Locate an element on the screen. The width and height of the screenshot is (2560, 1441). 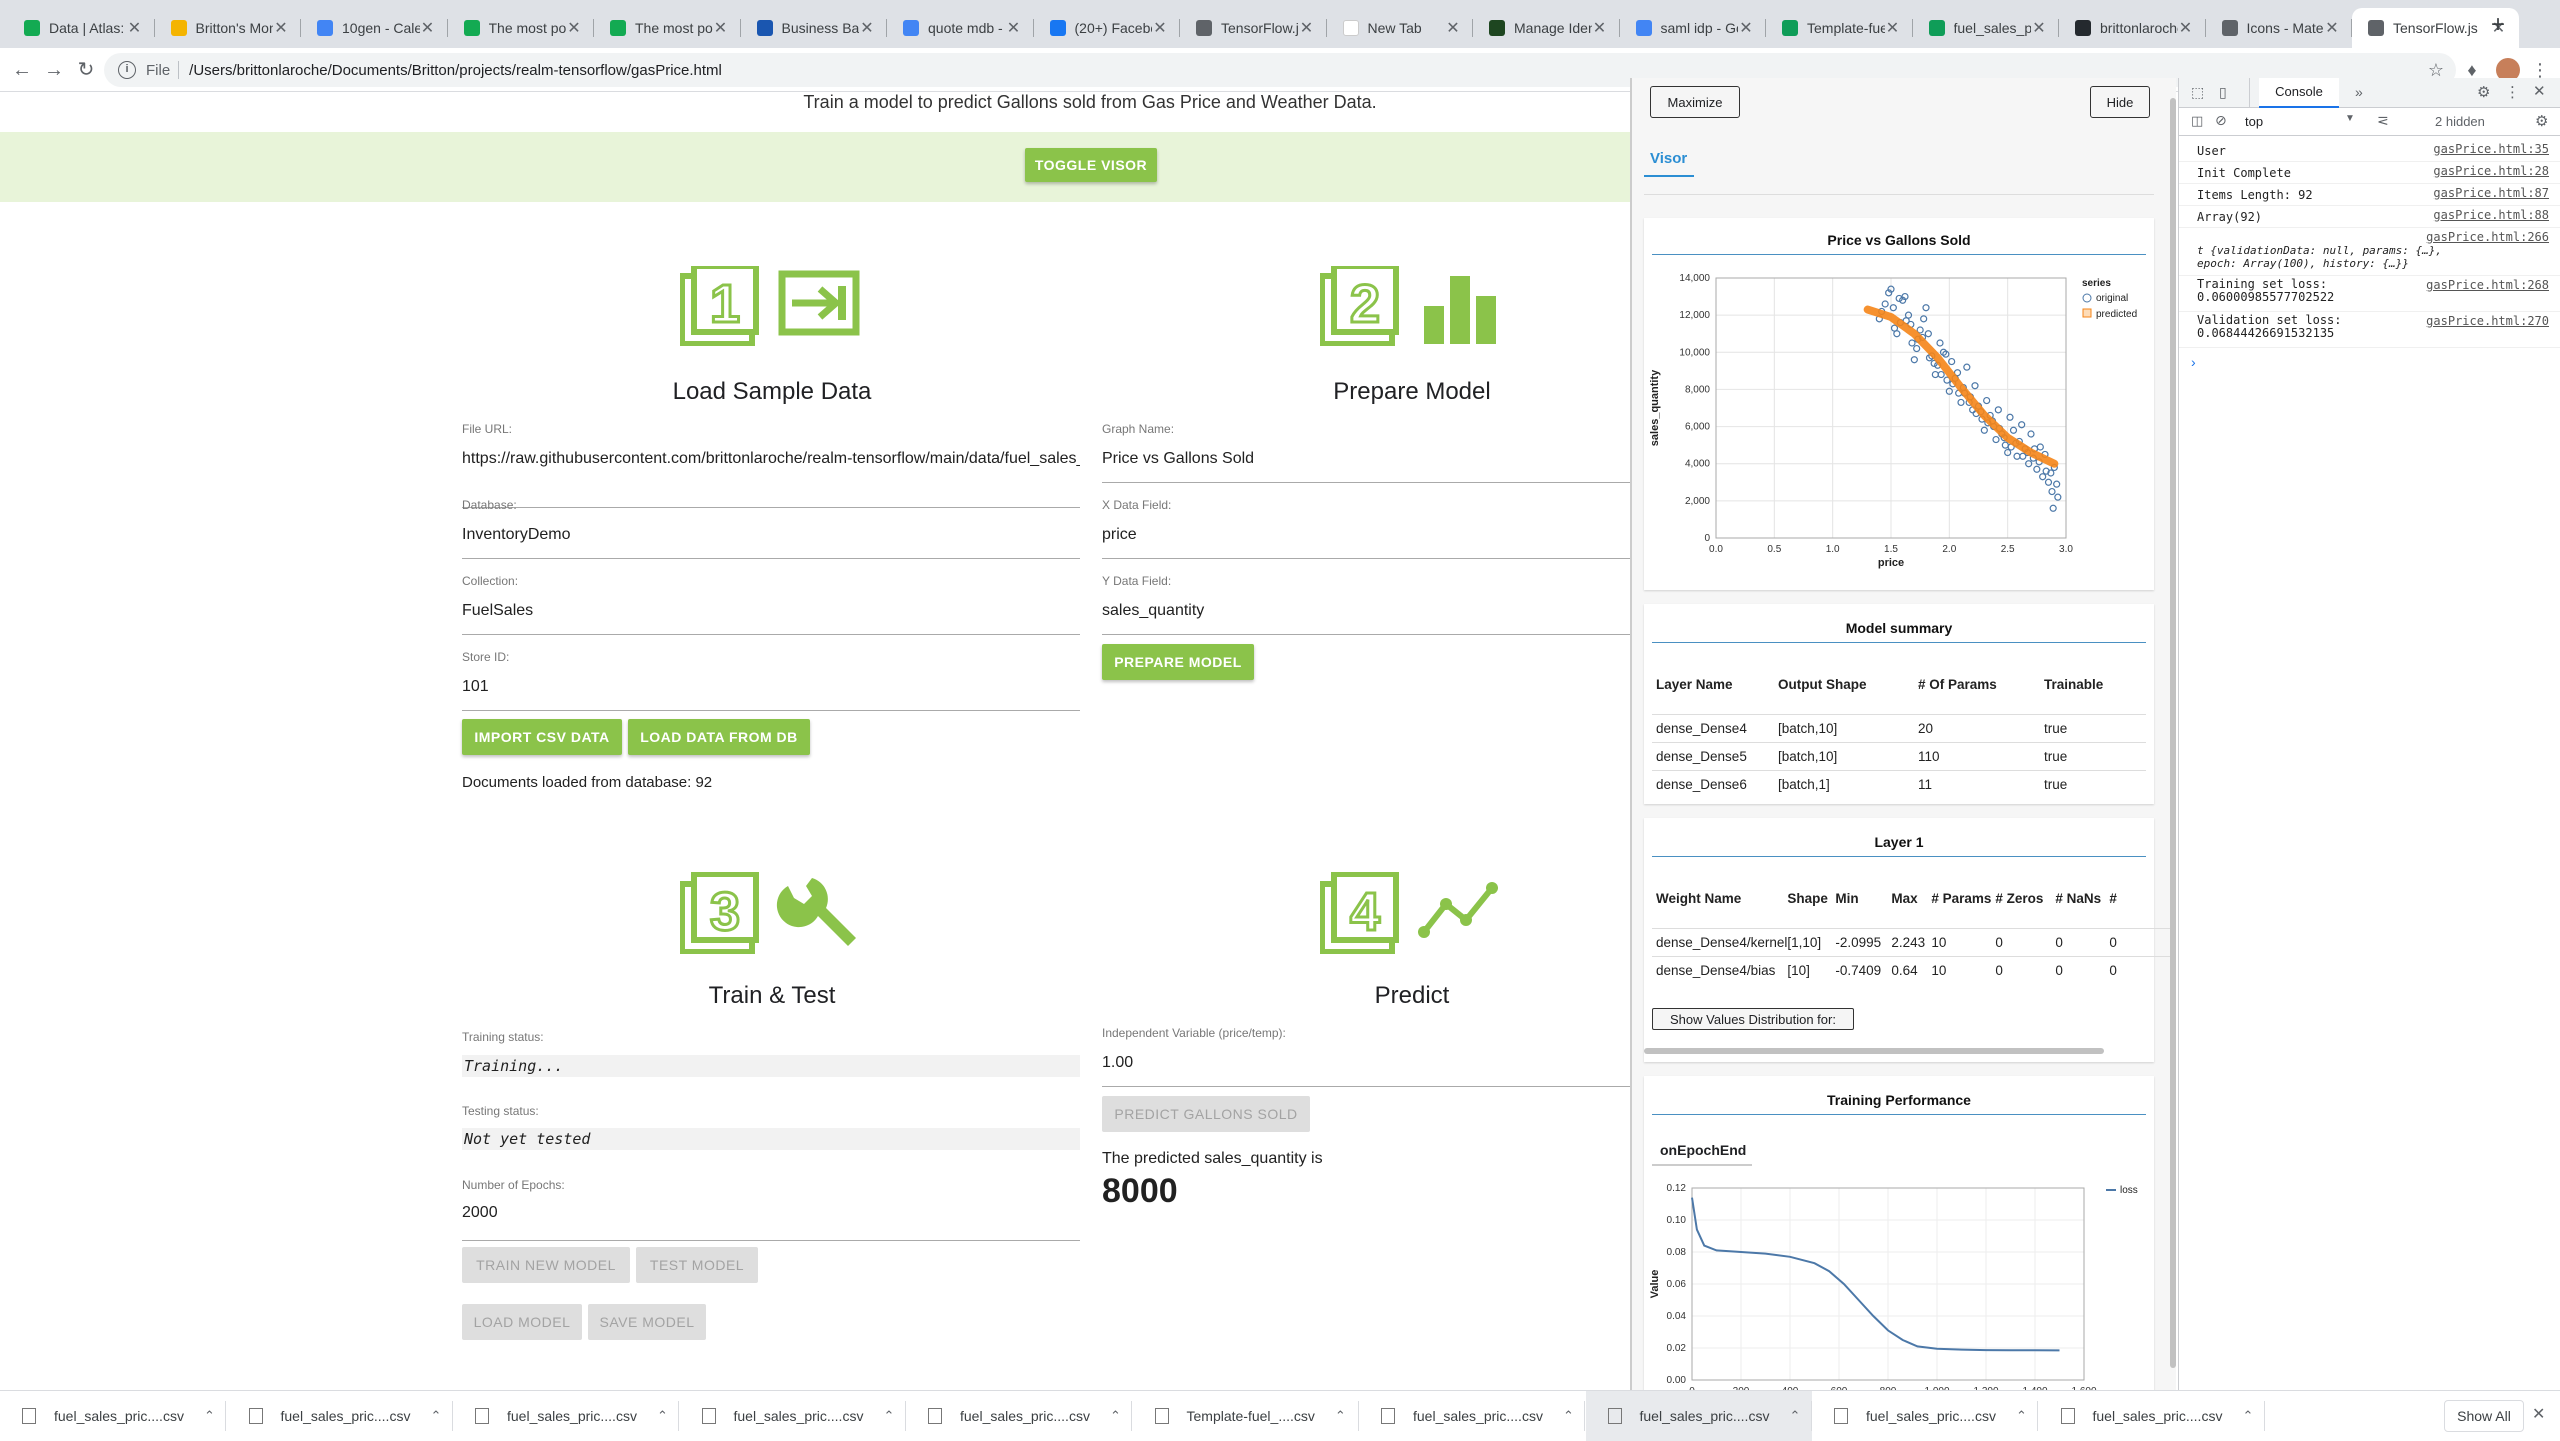
browser-tab: Business Bank✕ is located at coordinates (814, 28).